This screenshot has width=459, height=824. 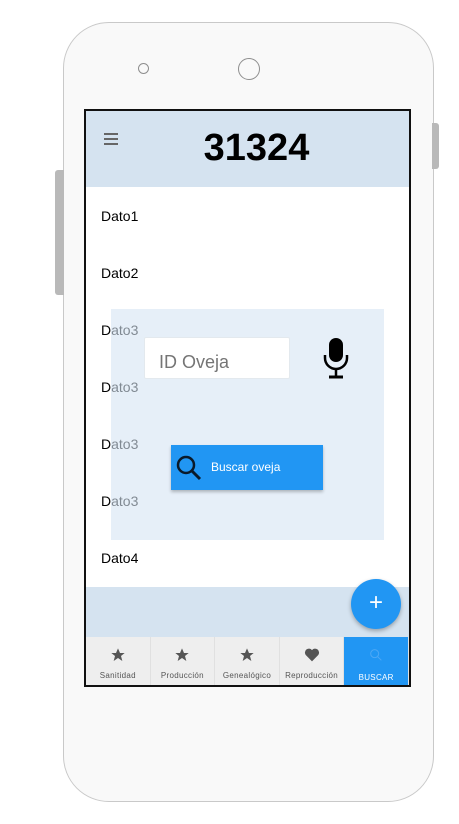 I want to click on tab-buscar: BUSCAR, so click(x=376, y=661).